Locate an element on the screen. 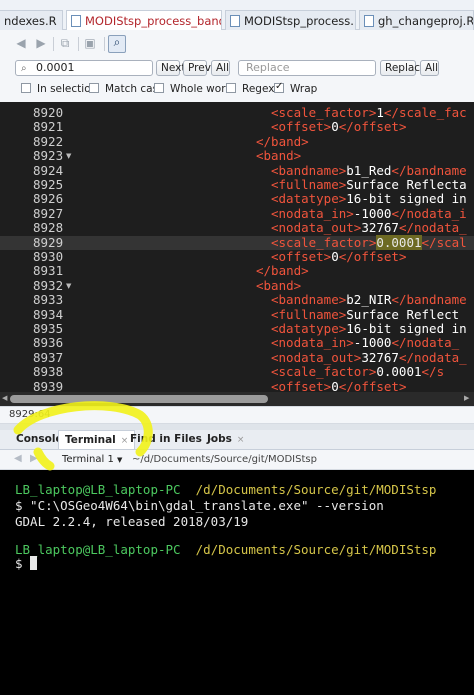 This screenshot has width=474, height=695. xml-content: 1 is located at coordinates (380, 112).